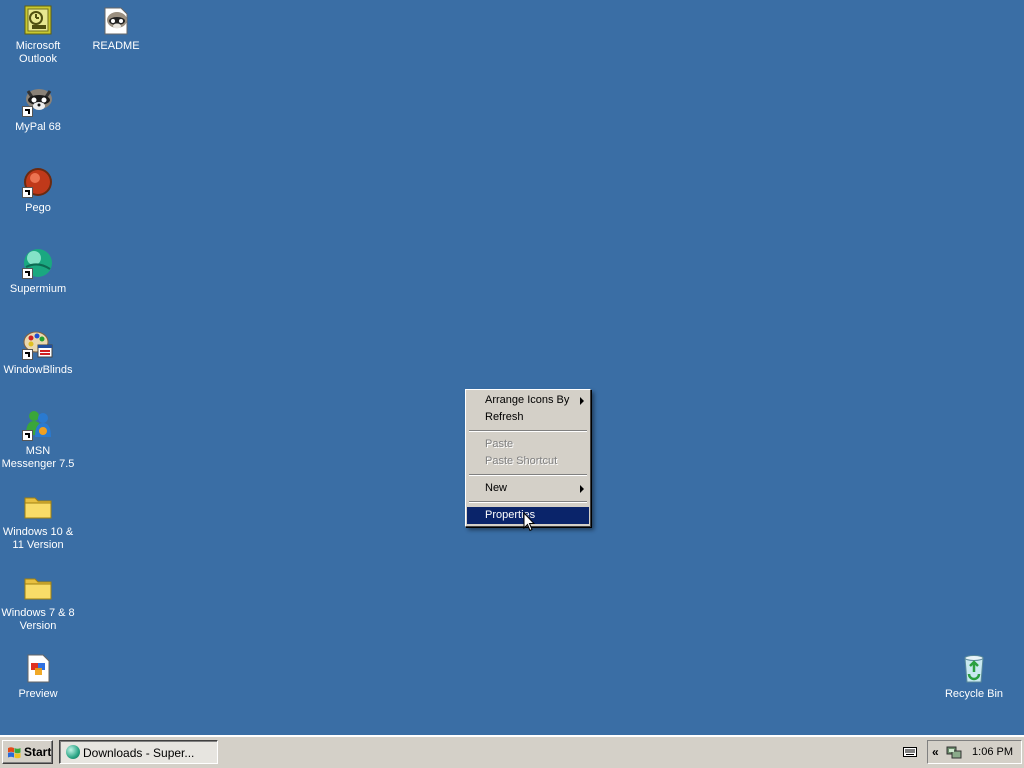 This screenshot has height=768, width=1024. I want to click on desktop-icon-mypal-68: MyPal 68, so click(38, 109).